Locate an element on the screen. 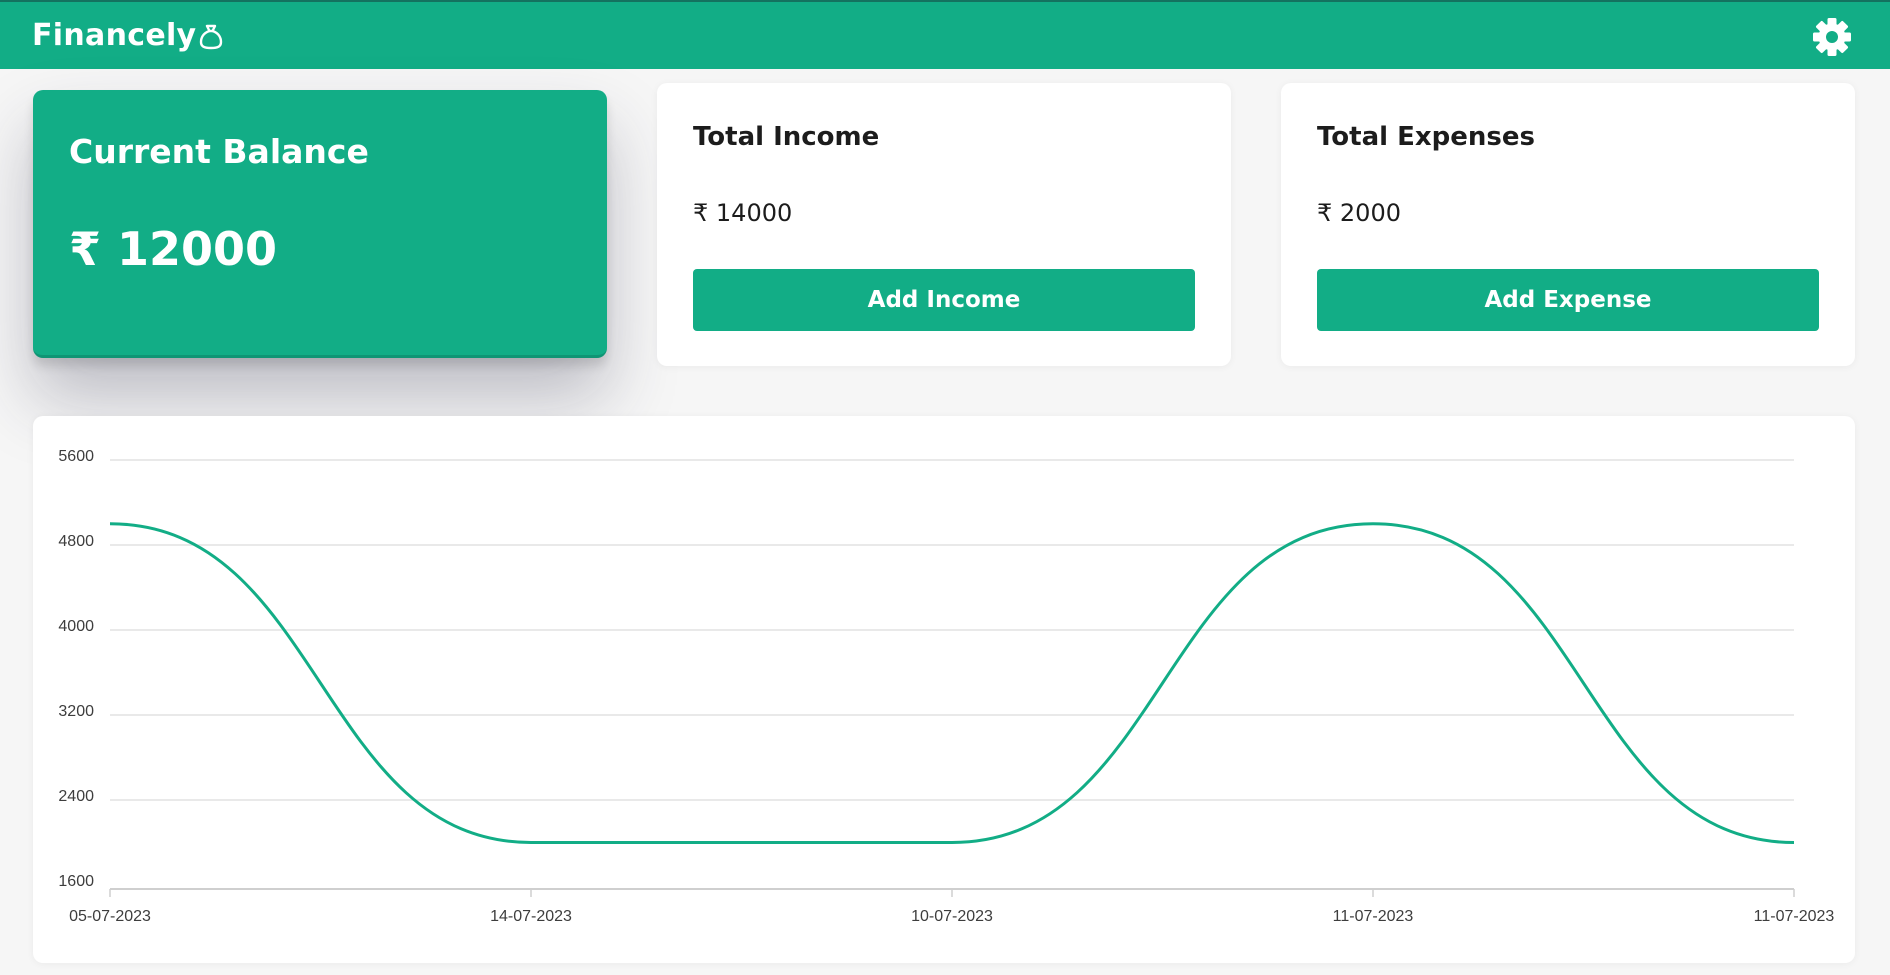  gear-icon is located at coordinates (1832, 37).